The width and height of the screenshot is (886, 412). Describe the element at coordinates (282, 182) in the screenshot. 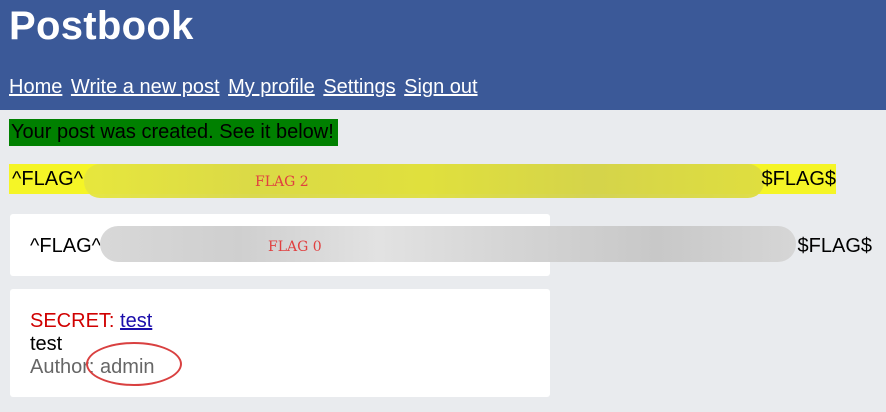

I see `flag-2-annotation: FLAG 2` at that location.